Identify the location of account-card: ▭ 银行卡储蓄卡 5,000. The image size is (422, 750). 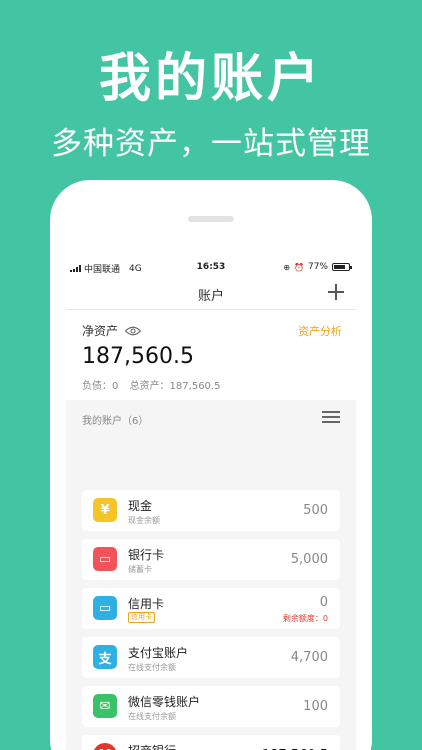
(211, 559).